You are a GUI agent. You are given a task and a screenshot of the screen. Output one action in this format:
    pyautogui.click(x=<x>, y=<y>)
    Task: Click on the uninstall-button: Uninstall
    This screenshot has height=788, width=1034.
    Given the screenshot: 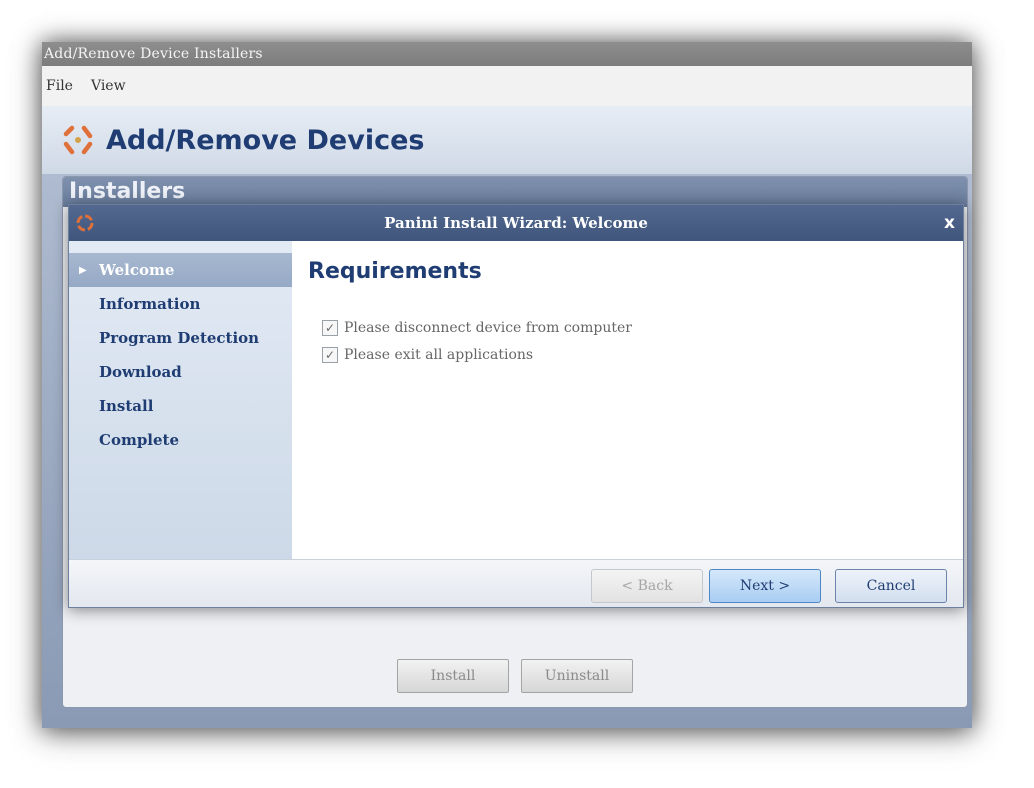 What is the action you would take?
    pyautogui.click(x=577, y=676)
    